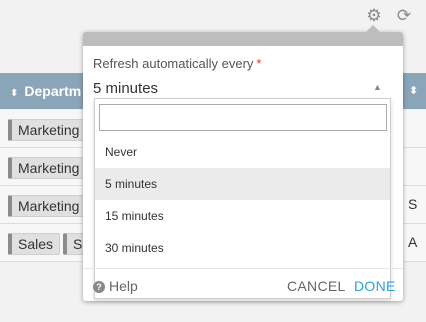 The height and width of the screenshot is (322, 426). Describe the element at coordinates (243, 39) in the screenshot. I see `popup-title-bar` at that location.